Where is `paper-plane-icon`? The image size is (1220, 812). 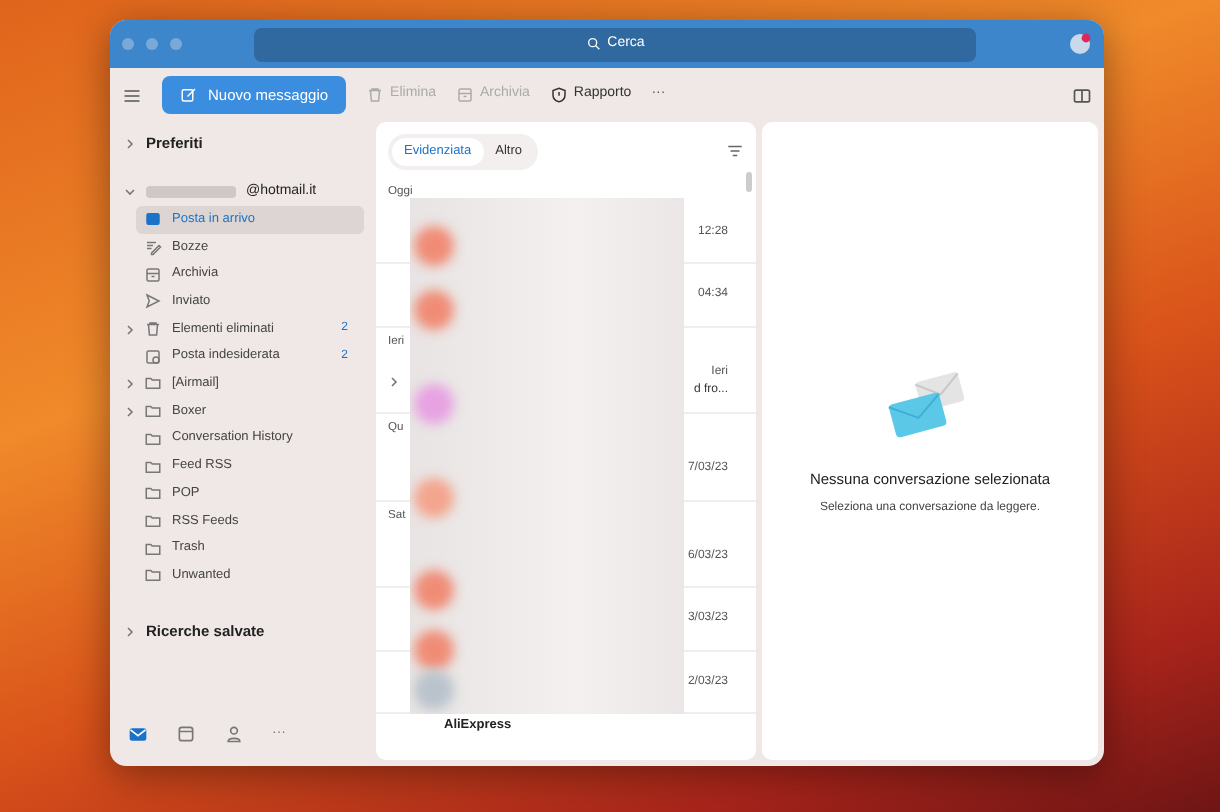
paper-plane-icon is located at coordinates (153, 301).